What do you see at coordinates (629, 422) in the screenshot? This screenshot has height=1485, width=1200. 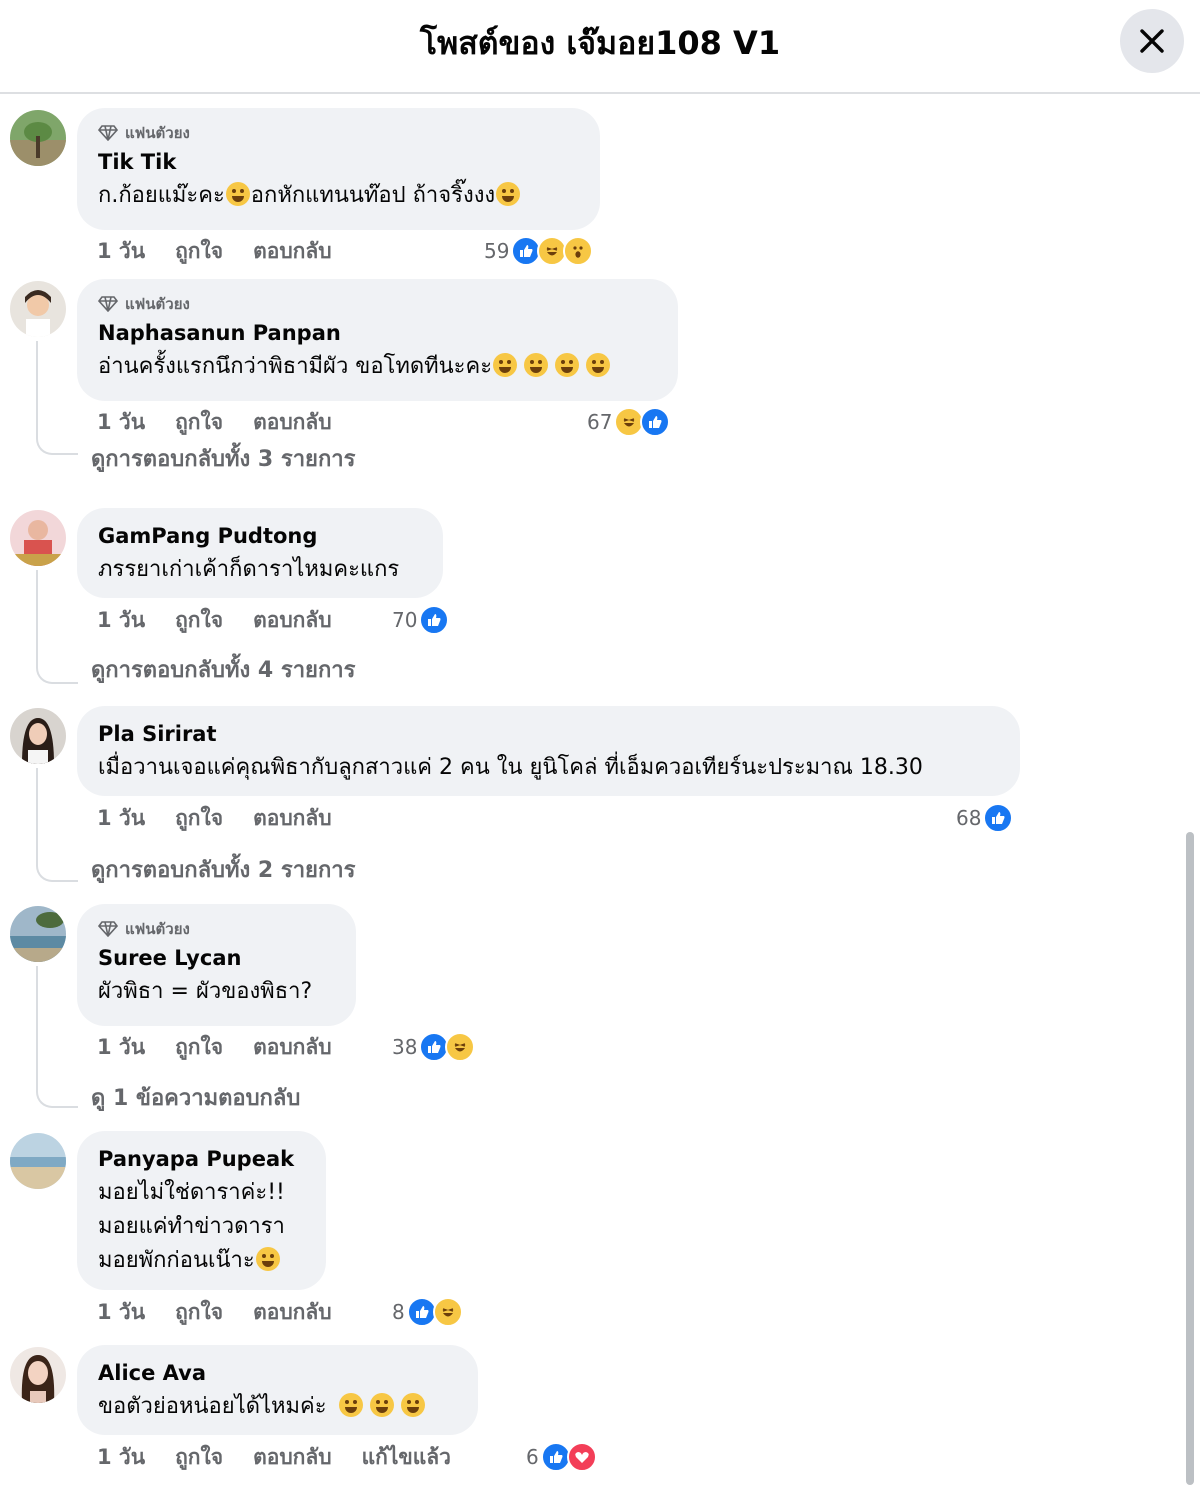 I see `reaction-summary: 67` at bounding box center [629, 422].